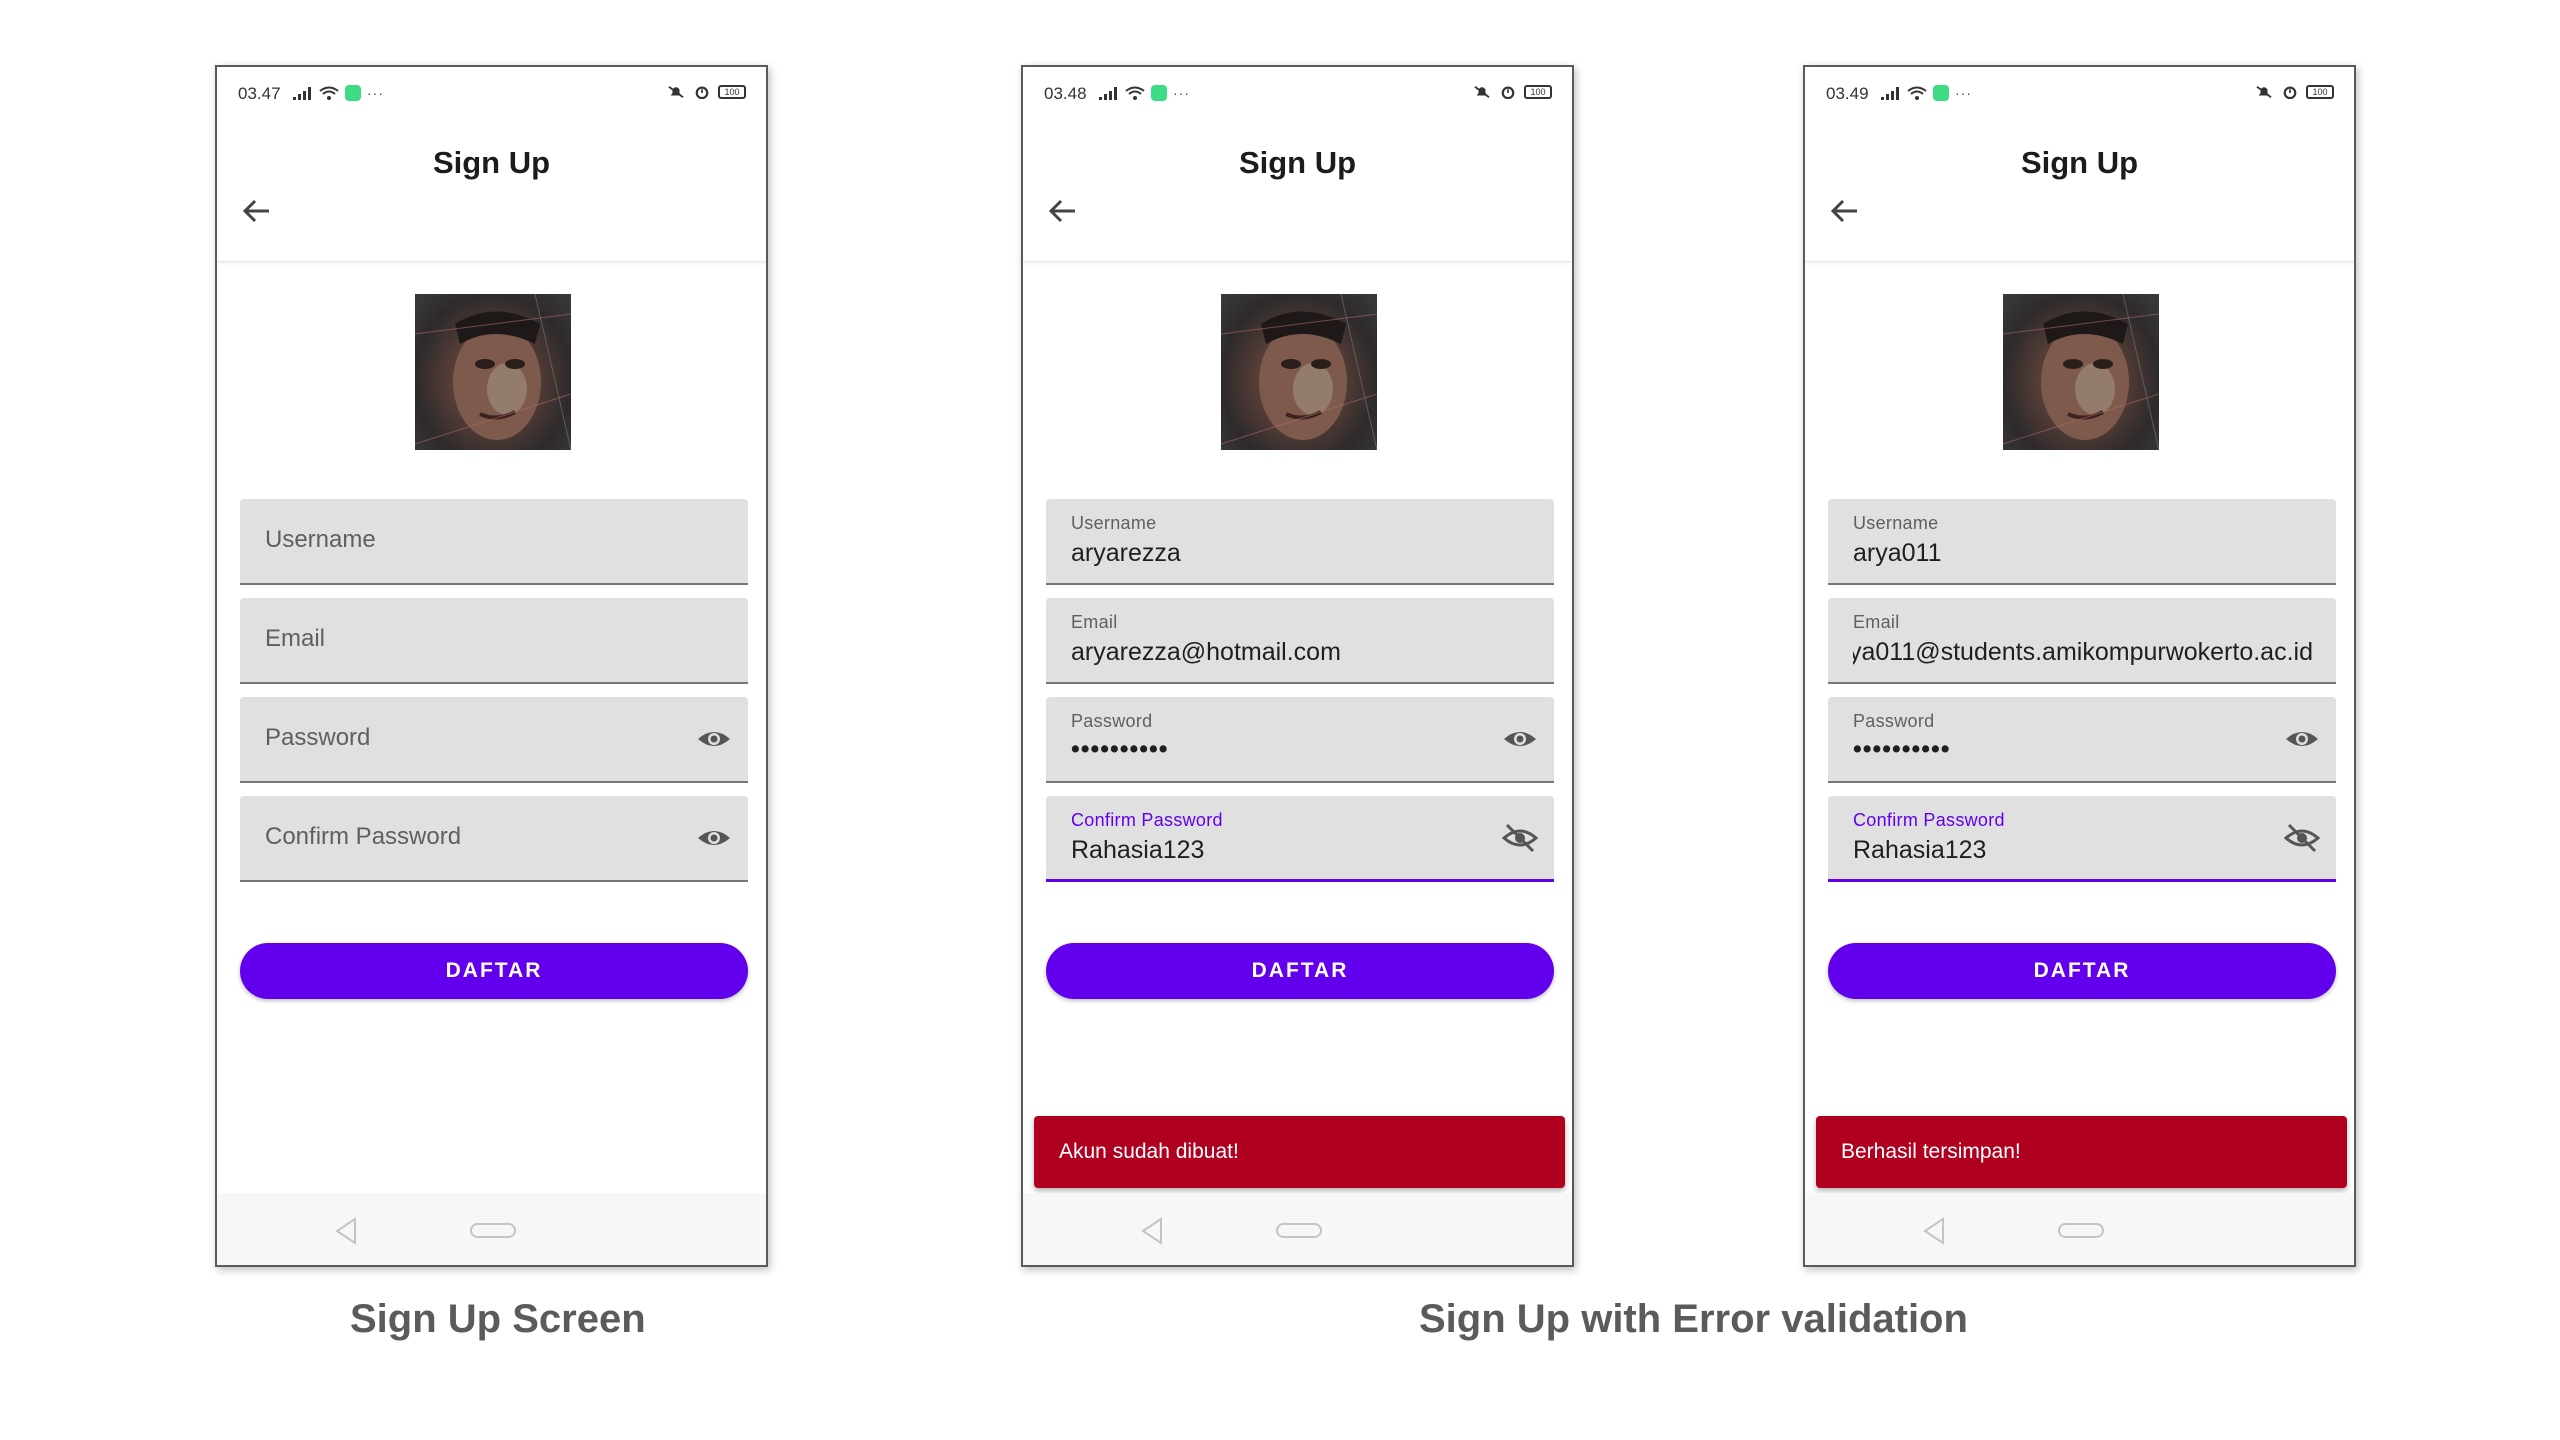 This screenshot has width=2560, height=1440. What do you see at coordinates (491, 95) in the screenshot?
I see `status-bar: 03.47 ··· 100` at bounding box center [491, 95].